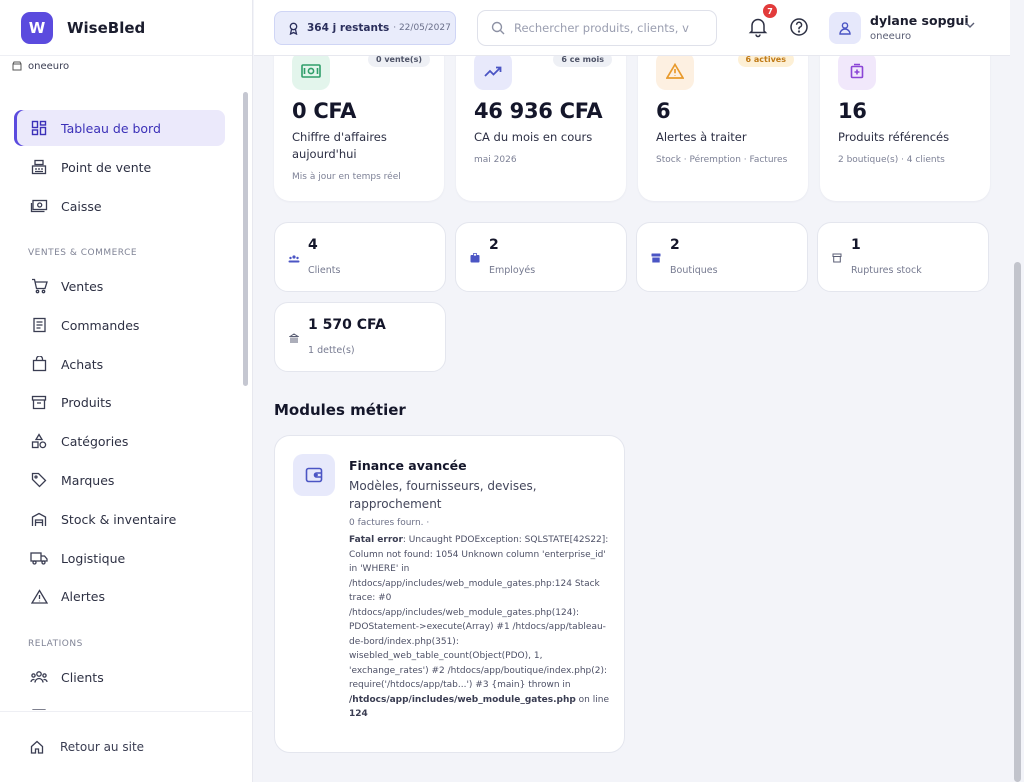  I want to click on avatar, so click(845, 28).